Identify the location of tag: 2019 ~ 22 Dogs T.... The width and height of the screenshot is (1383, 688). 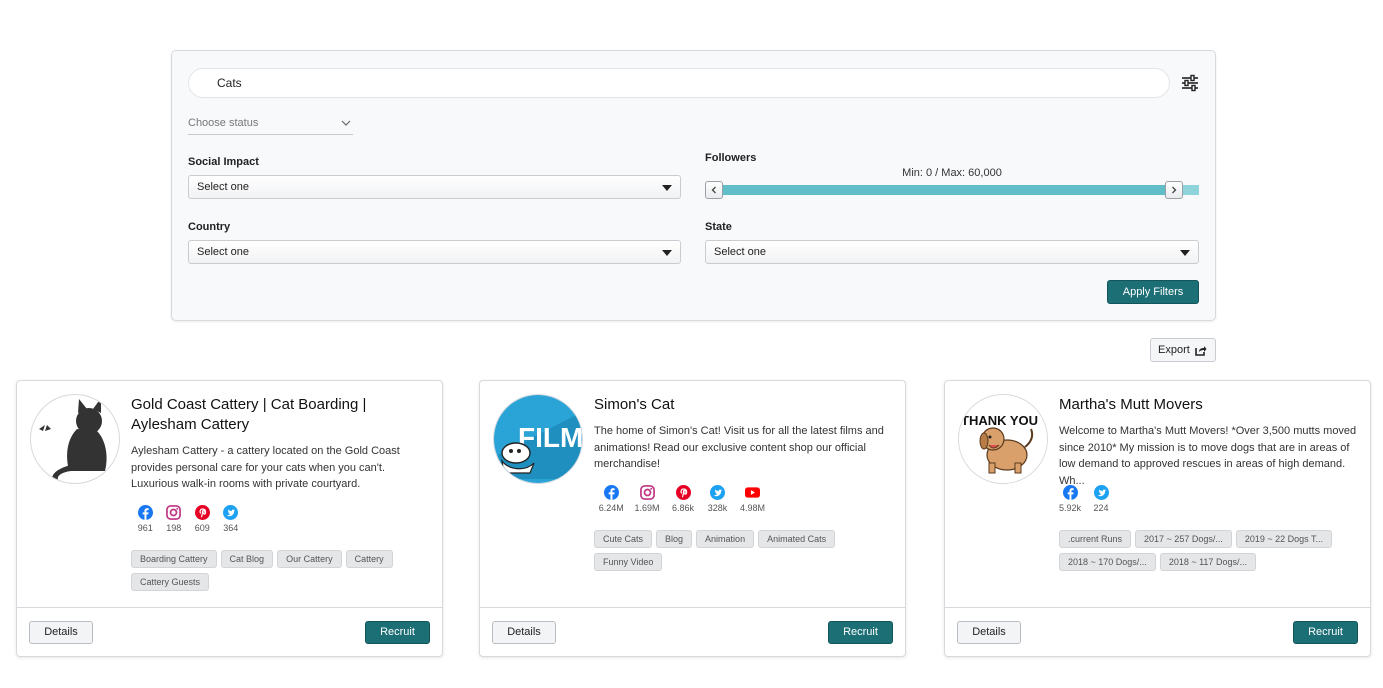
(1283, 539).